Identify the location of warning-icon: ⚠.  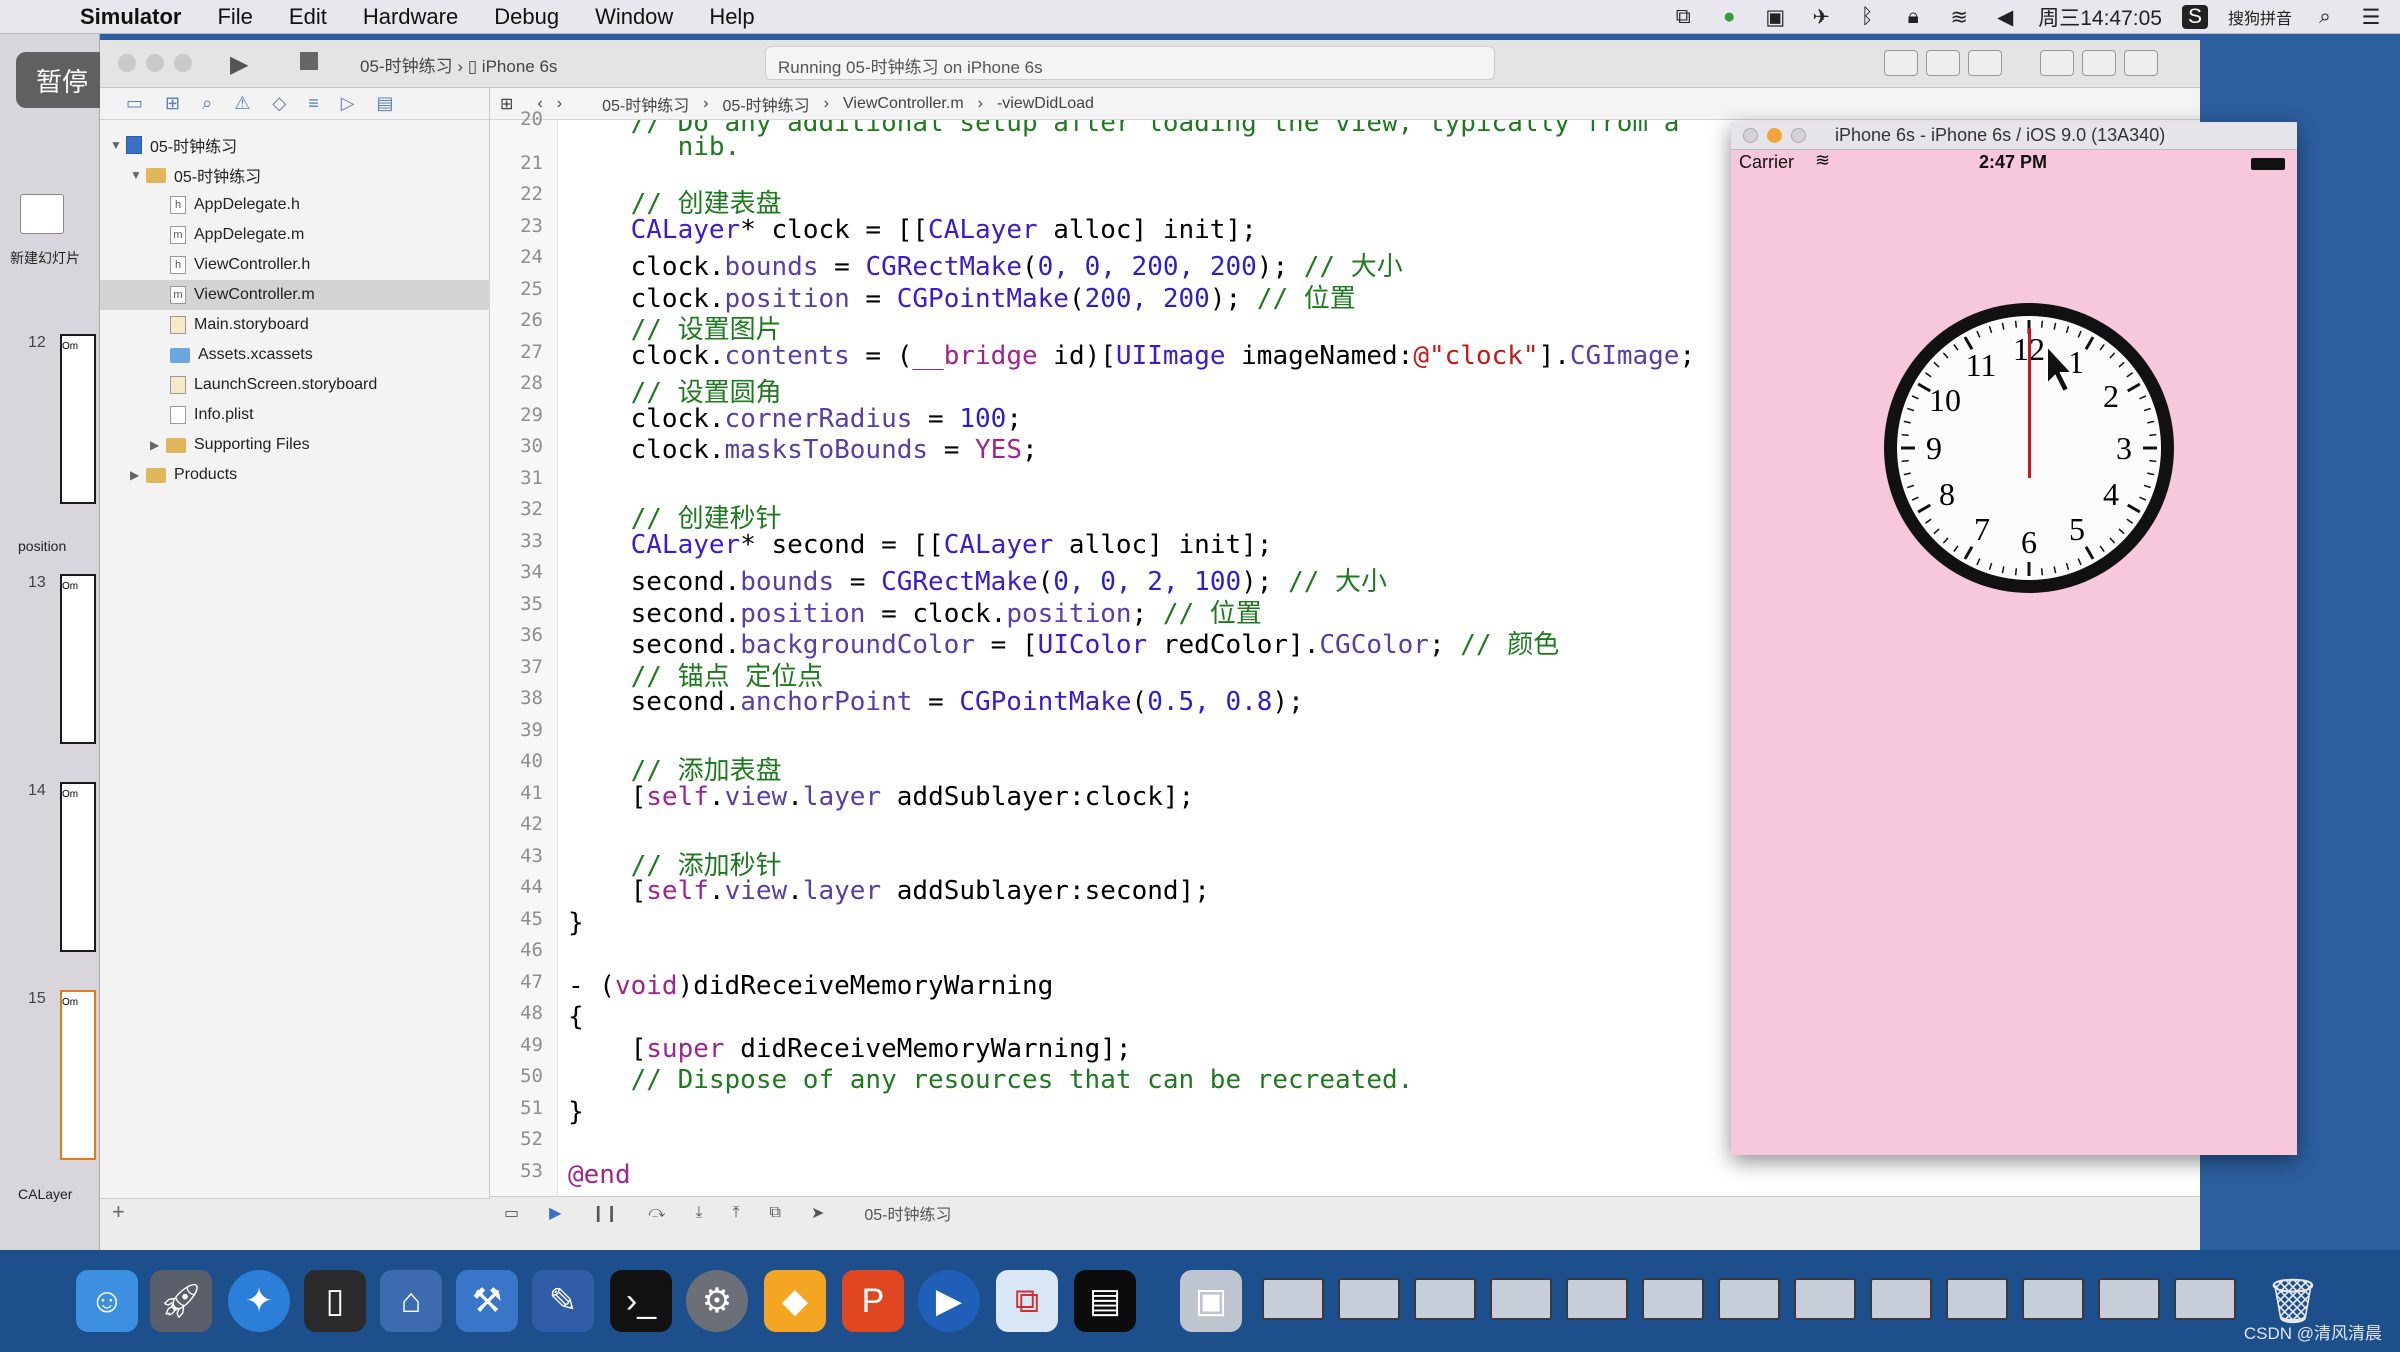
(242, 103).